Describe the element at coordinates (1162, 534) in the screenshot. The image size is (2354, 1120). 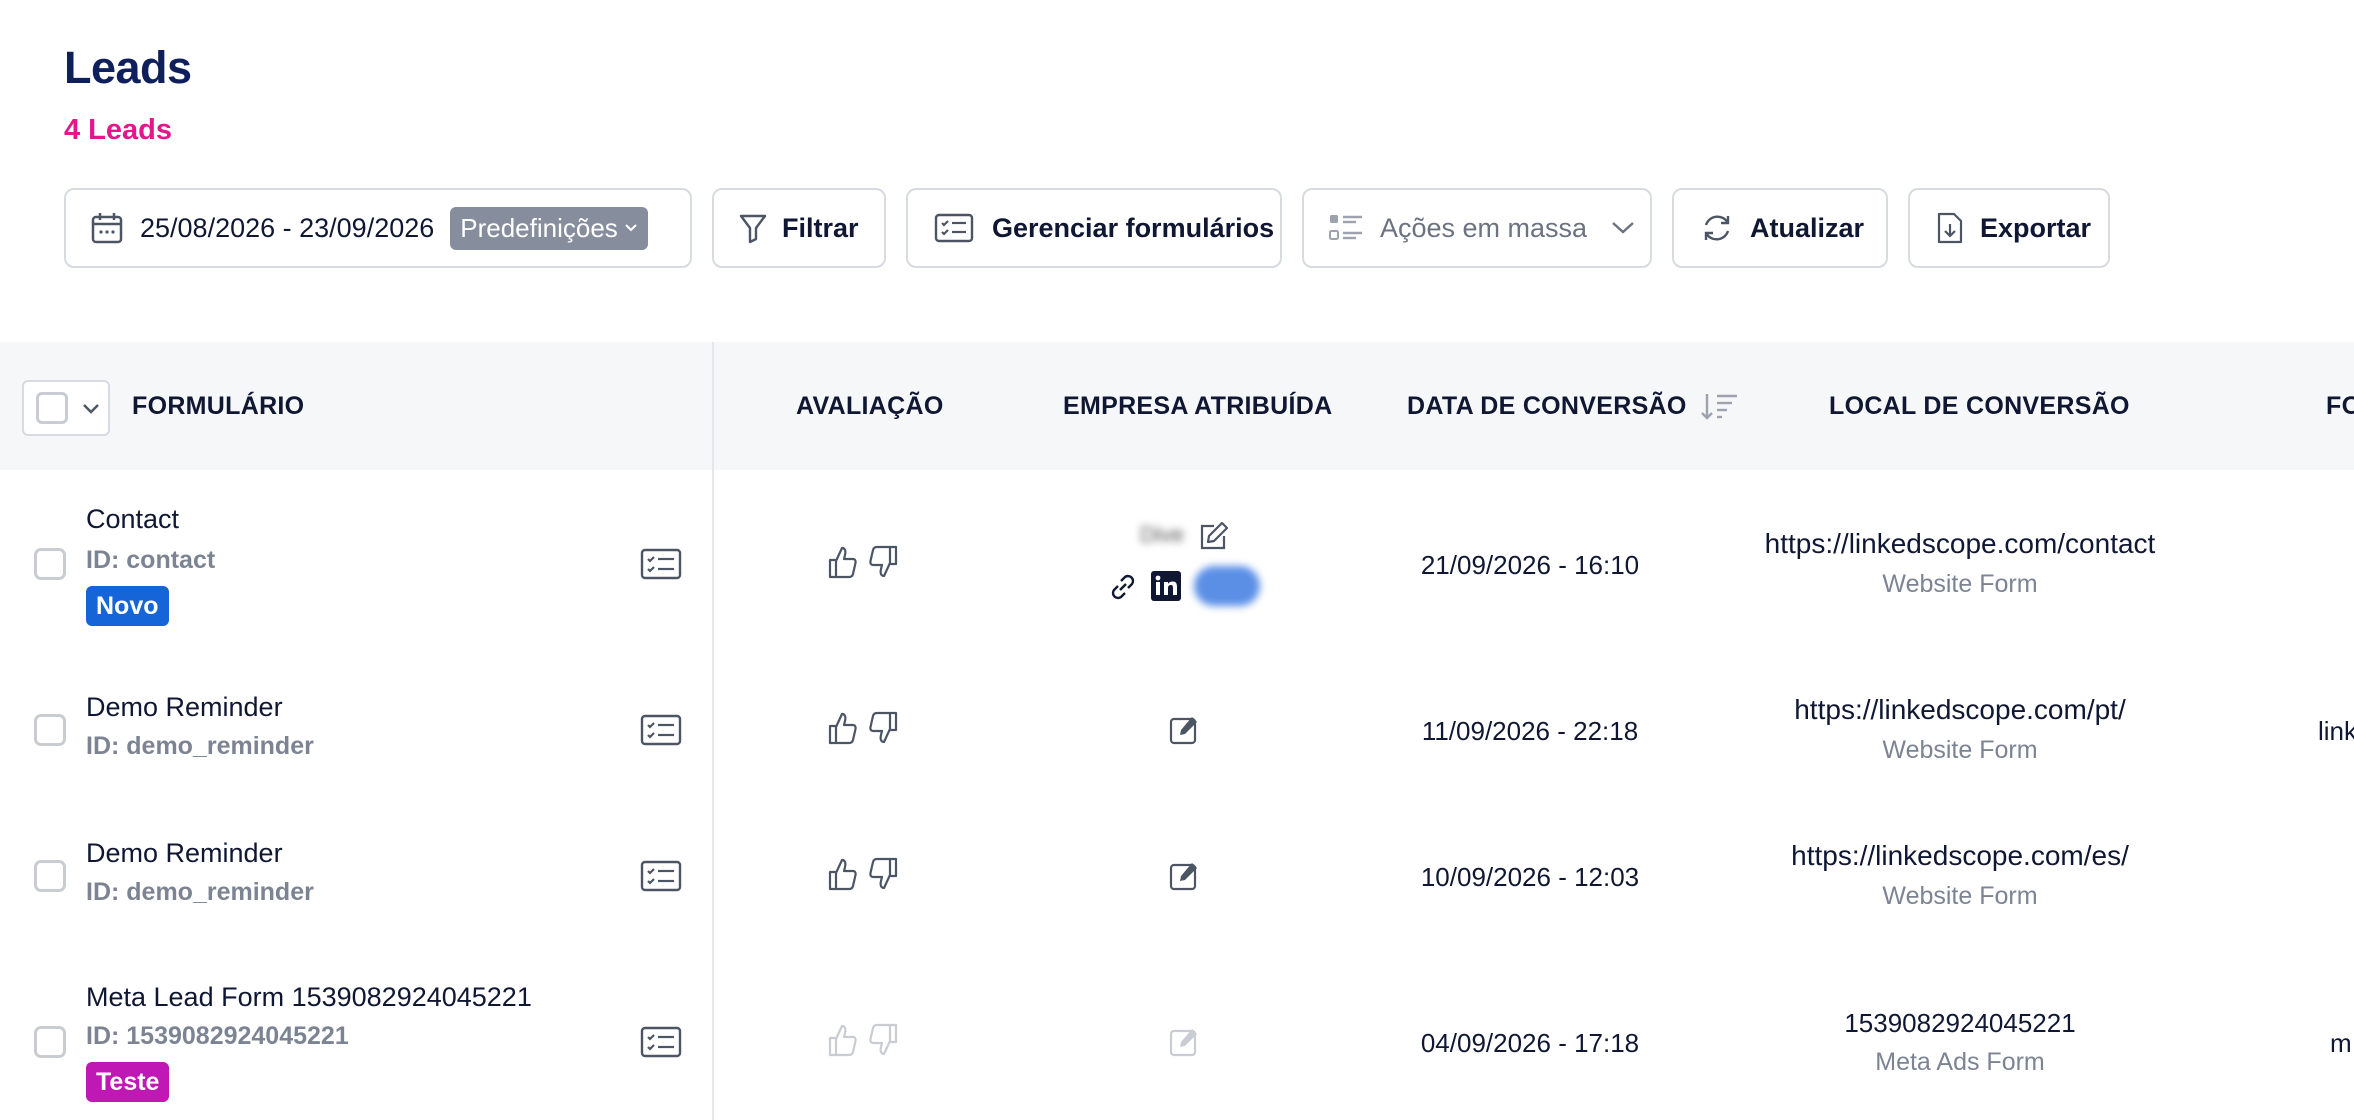
I see `company-name: Dive` at that location.